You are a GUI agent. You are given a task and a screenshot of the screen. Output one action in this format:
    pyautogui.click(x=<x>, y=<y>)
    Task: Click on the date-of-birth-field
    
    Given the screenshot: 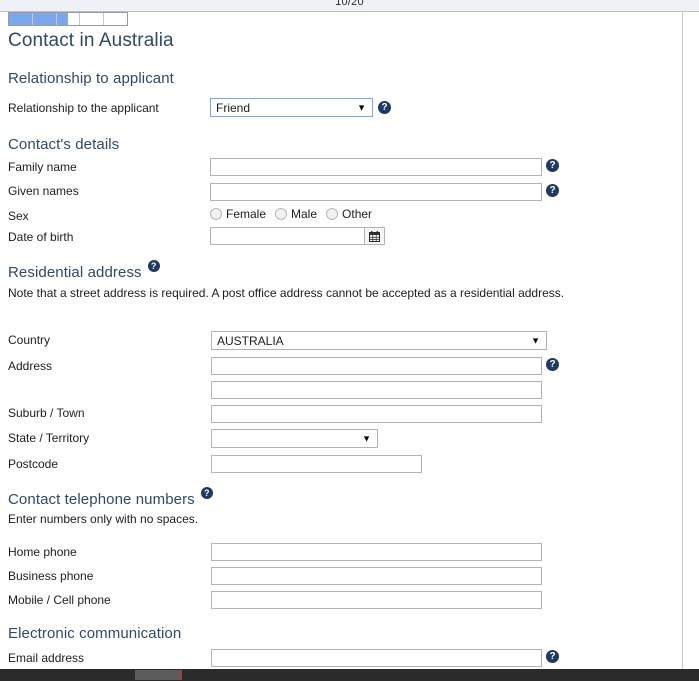 What is the action you would take?
    pyautogui.click(x=297, y=236)
    